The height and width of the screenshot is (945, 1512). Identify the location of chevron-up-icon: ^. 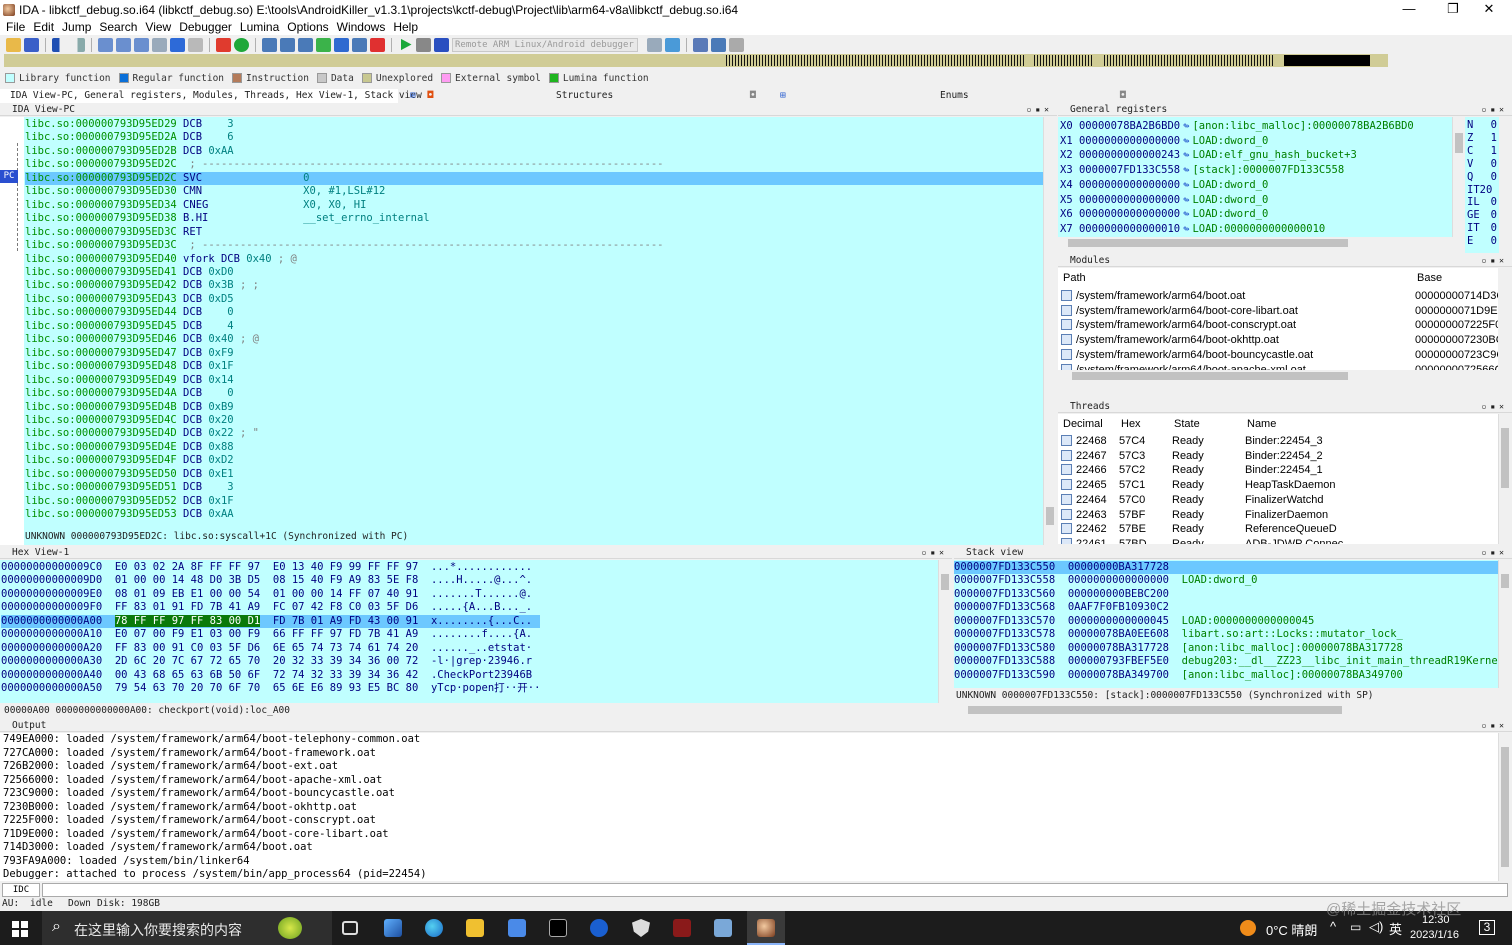
(1333, 926).